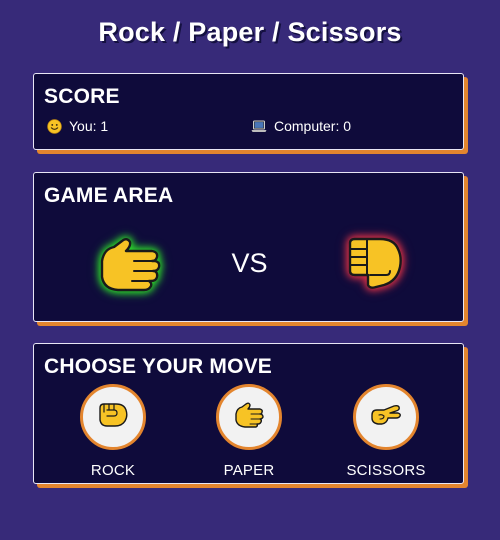  I want to click on paper-option: PAPER, so click(249, 431).